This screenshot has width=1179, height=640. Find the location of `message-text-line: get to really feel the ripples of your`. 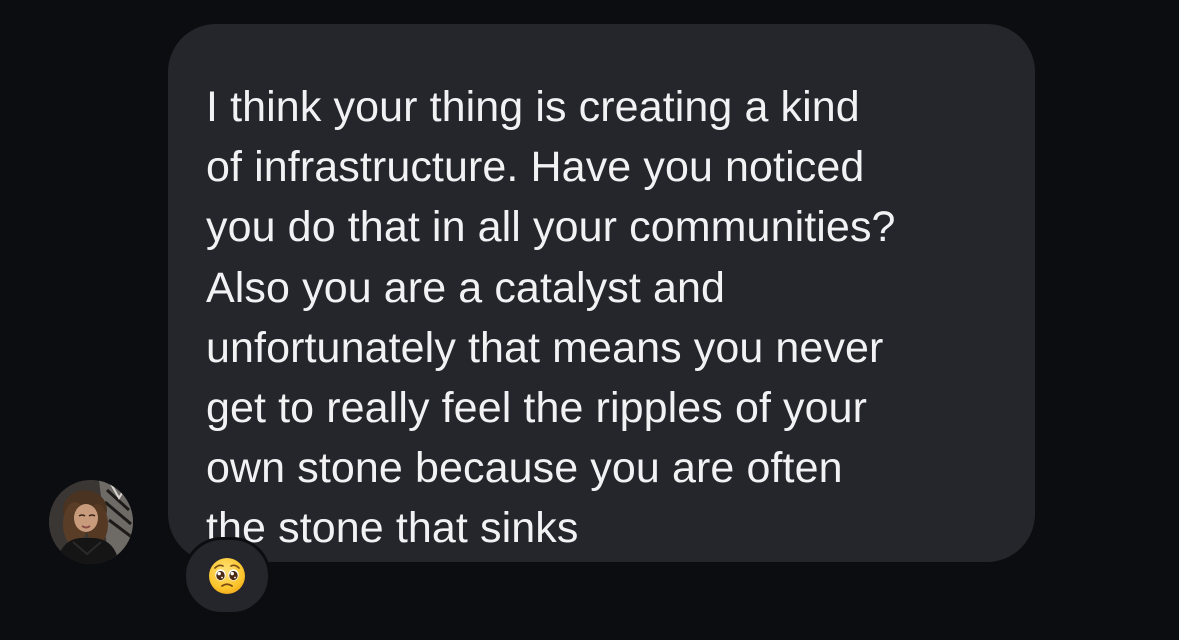

message-text-line: get to really feel the ripples of your is located at coordinates (537, 408).